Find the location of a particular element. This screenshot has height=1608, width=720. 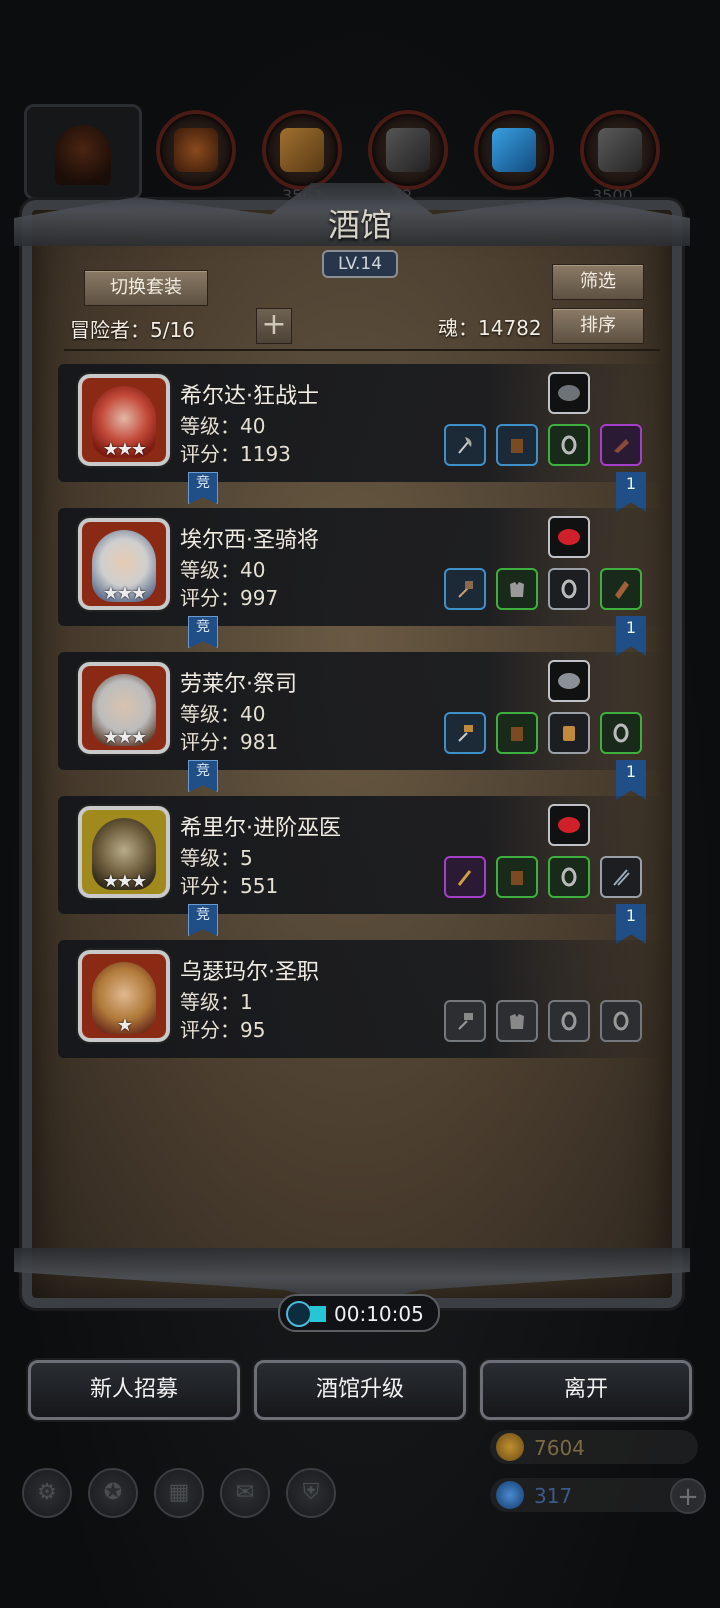

hero-level: 等级：1 is located at coordinates (216, 1002).